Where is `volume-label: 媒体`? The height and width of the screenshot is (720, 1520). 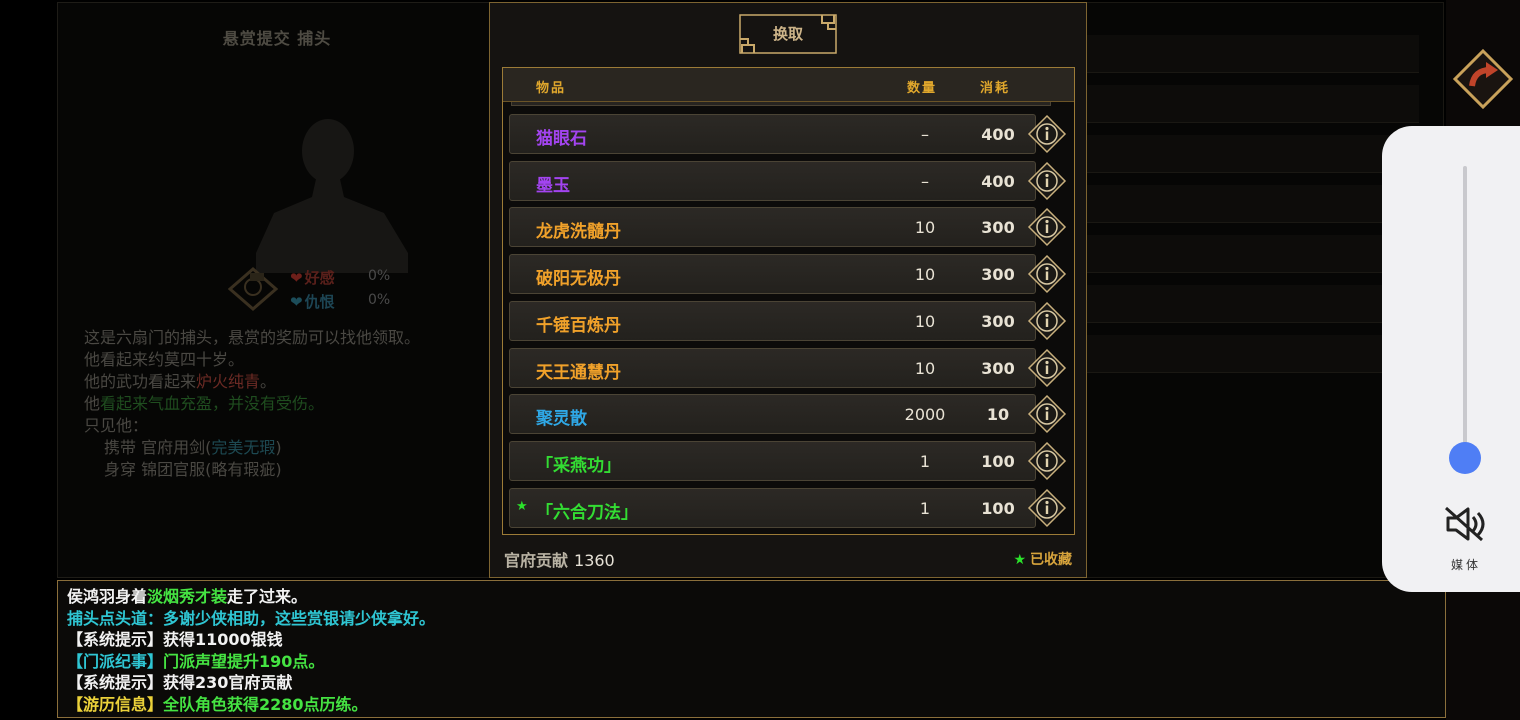
volume-label: 媒体 is located at coordinates (1465, 565).